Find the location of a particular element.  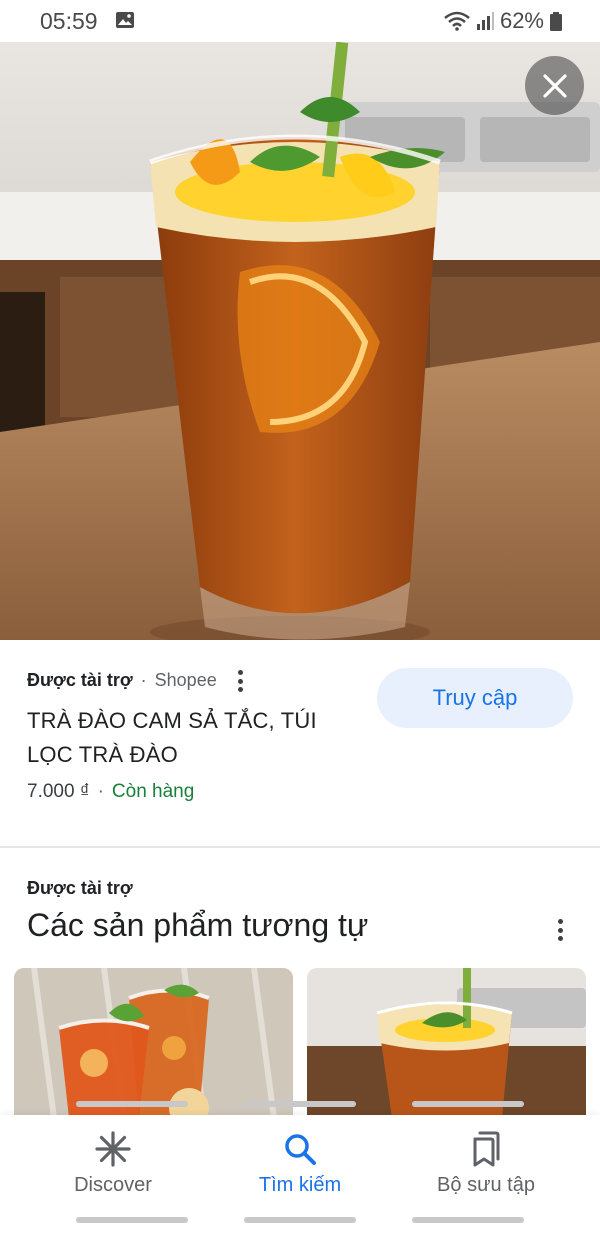

status-indicators: 62% is located at coordinates (503, 21).